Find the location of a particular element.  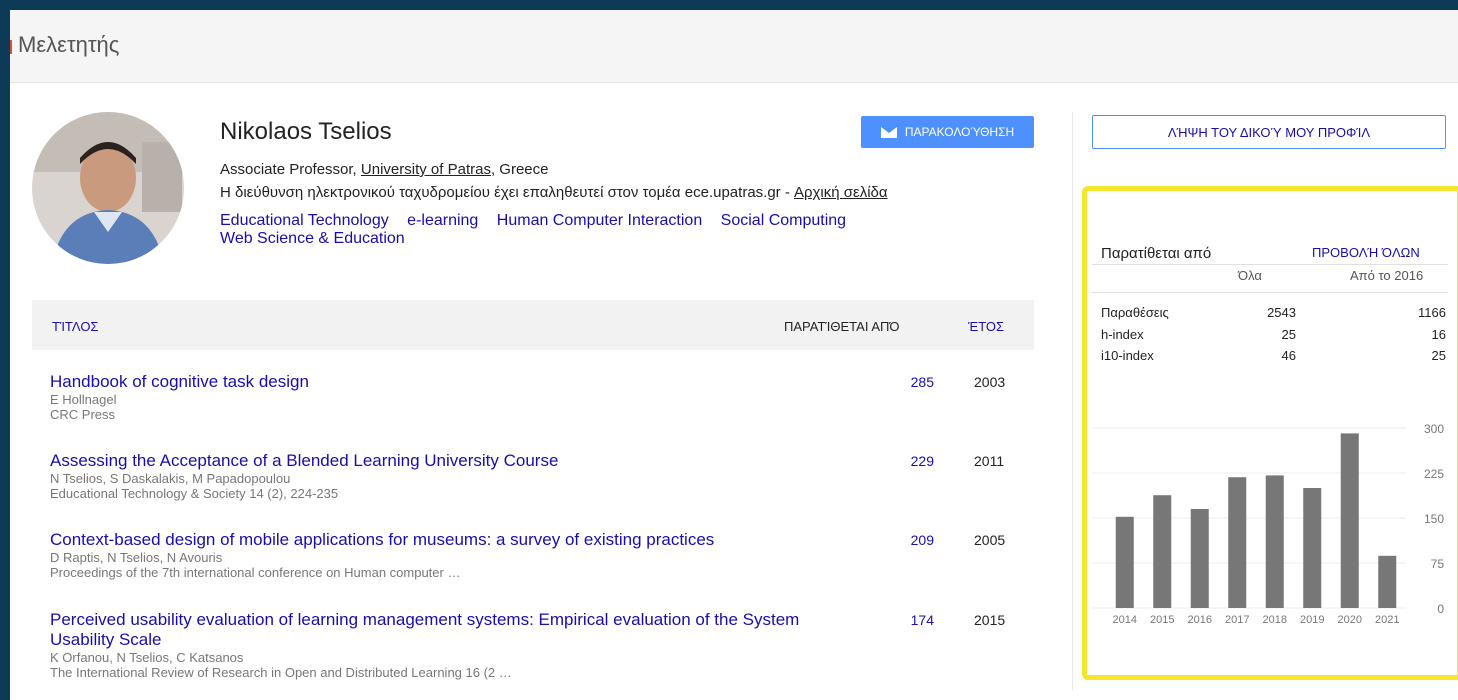

profile-name: Nikolaos Tselios is located at coordinates (306, 131).